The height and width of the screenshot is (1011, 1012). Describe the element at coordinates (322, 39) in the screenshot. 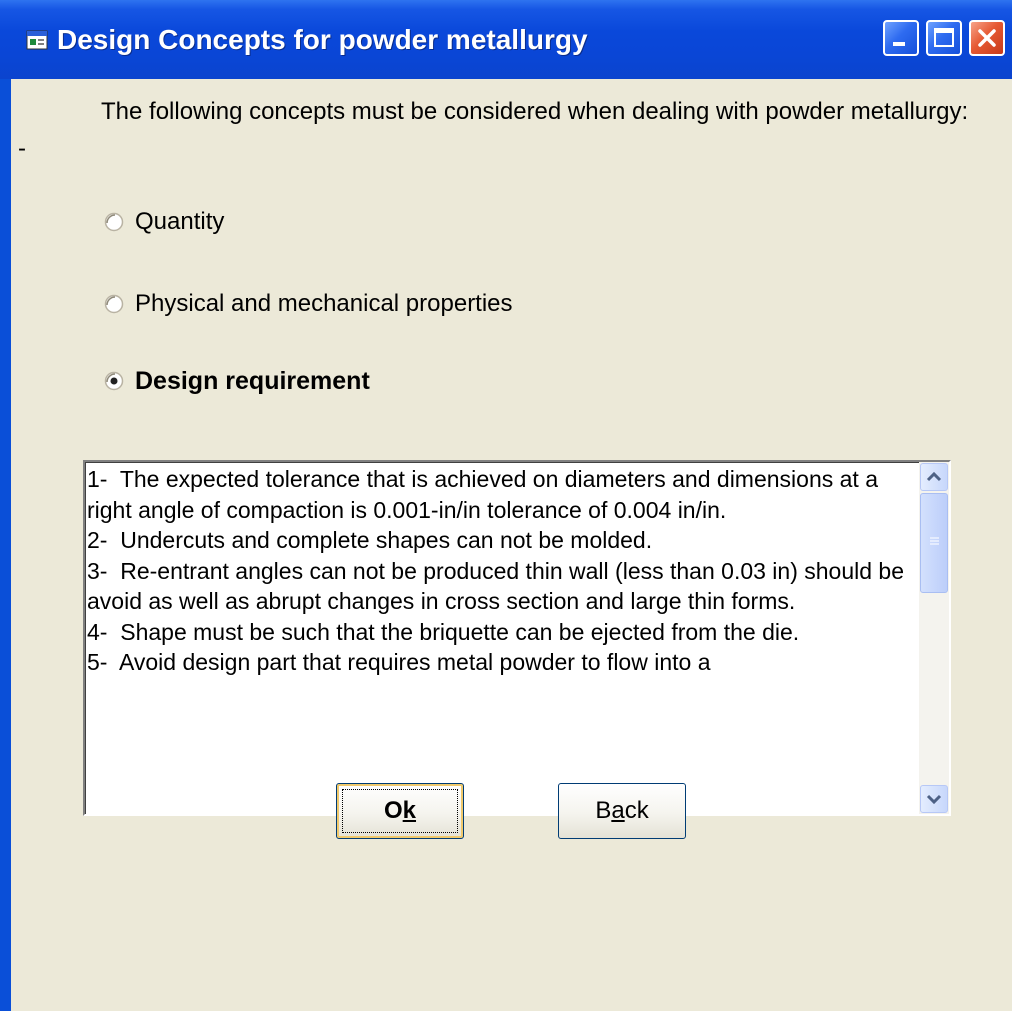

I see `window-title: Design Concepts for powder metallurgy` at that location.